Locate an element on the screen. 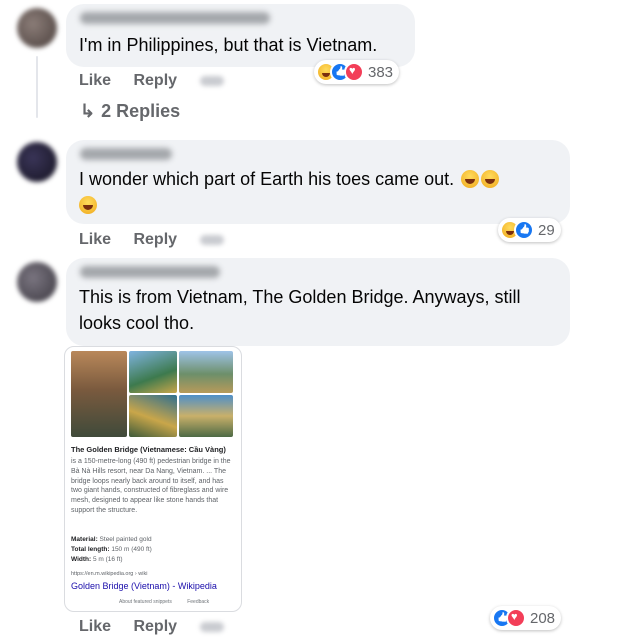 Image resolution: width=620 pixels, height=640 pixels. source-url: https://en.m.wikipedia.org › wiki is located at coordinates (109, 574).